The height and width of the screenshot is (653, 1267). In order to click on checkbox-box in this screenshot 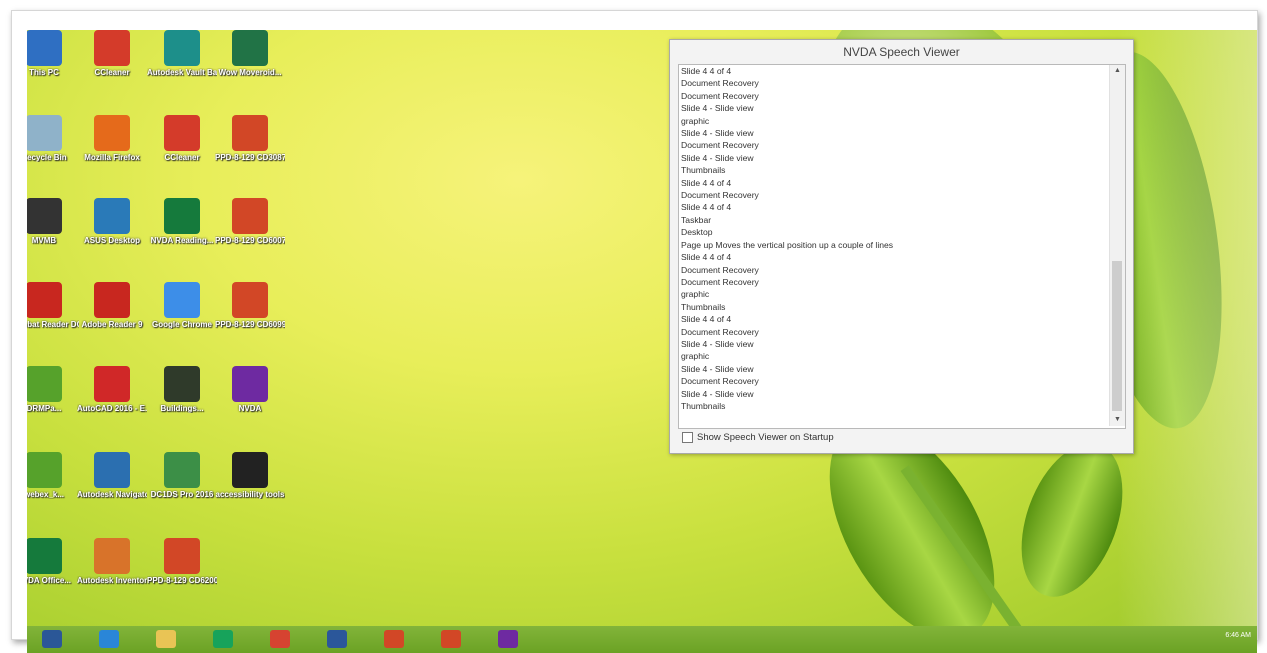, I will do `click(687, 437)`.